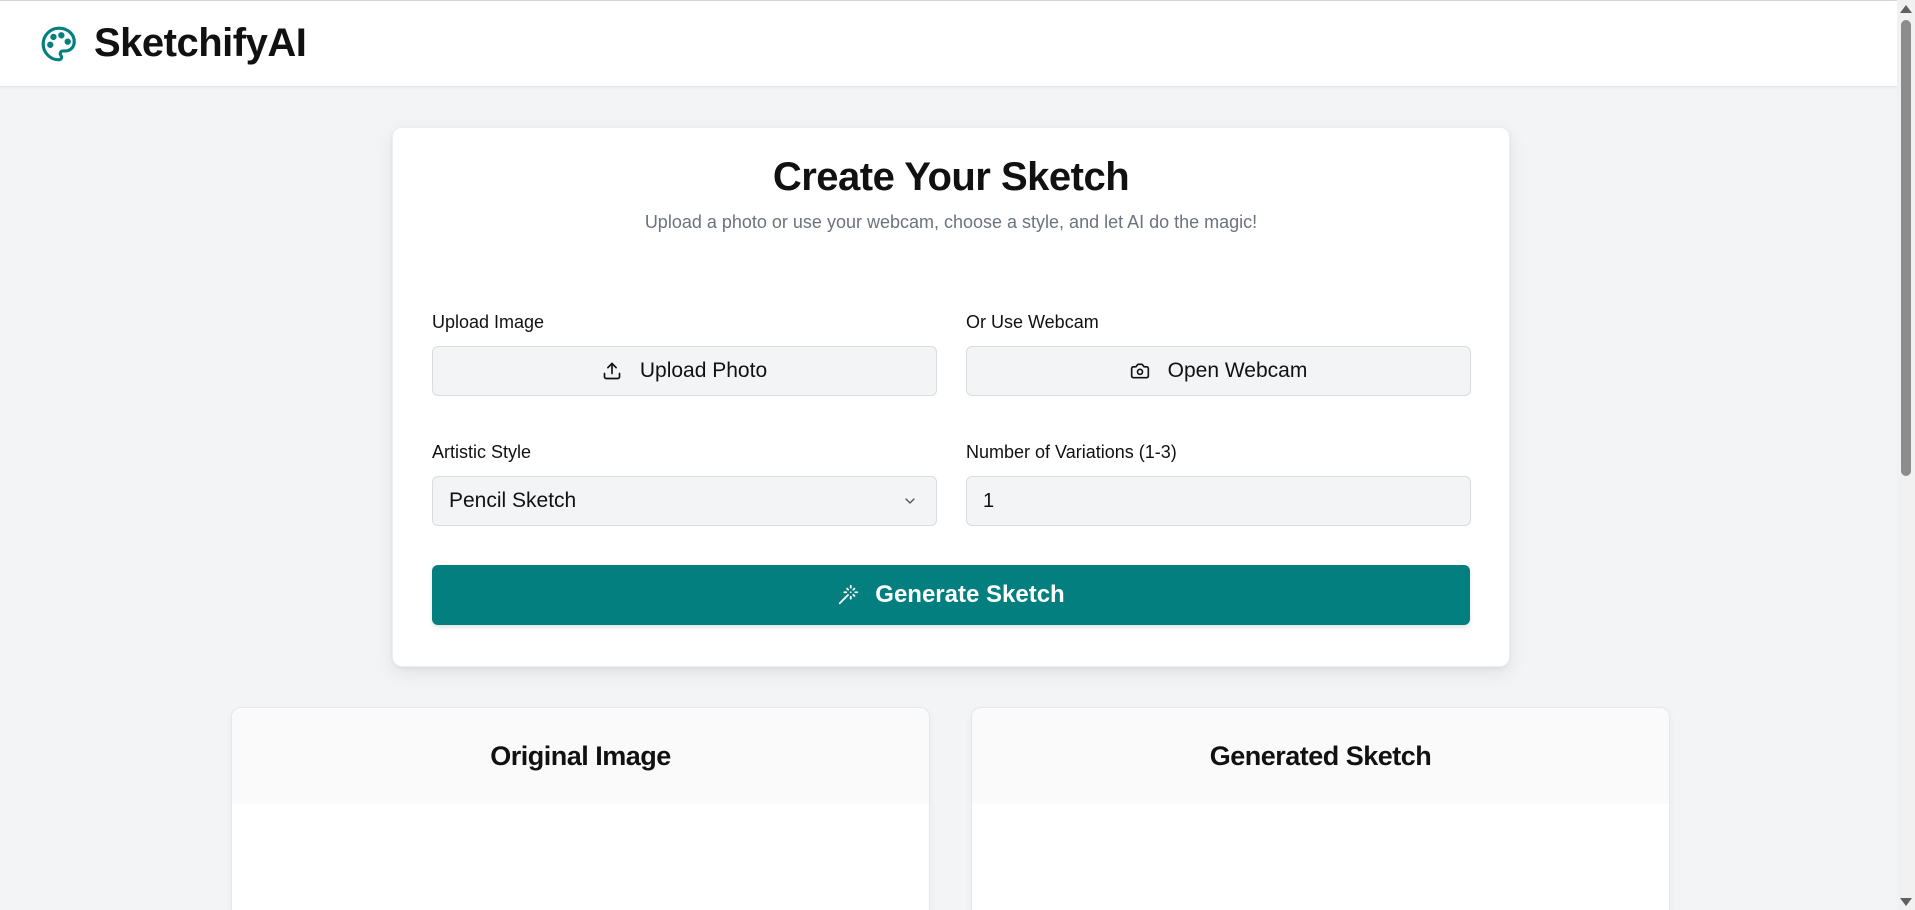 The width and height of the screenshot is (1915, 910). What do you see at coordinates (580, 808) in the screenshot?
I see `original-image-panel: Original Image` at bounding box center [580, 808].